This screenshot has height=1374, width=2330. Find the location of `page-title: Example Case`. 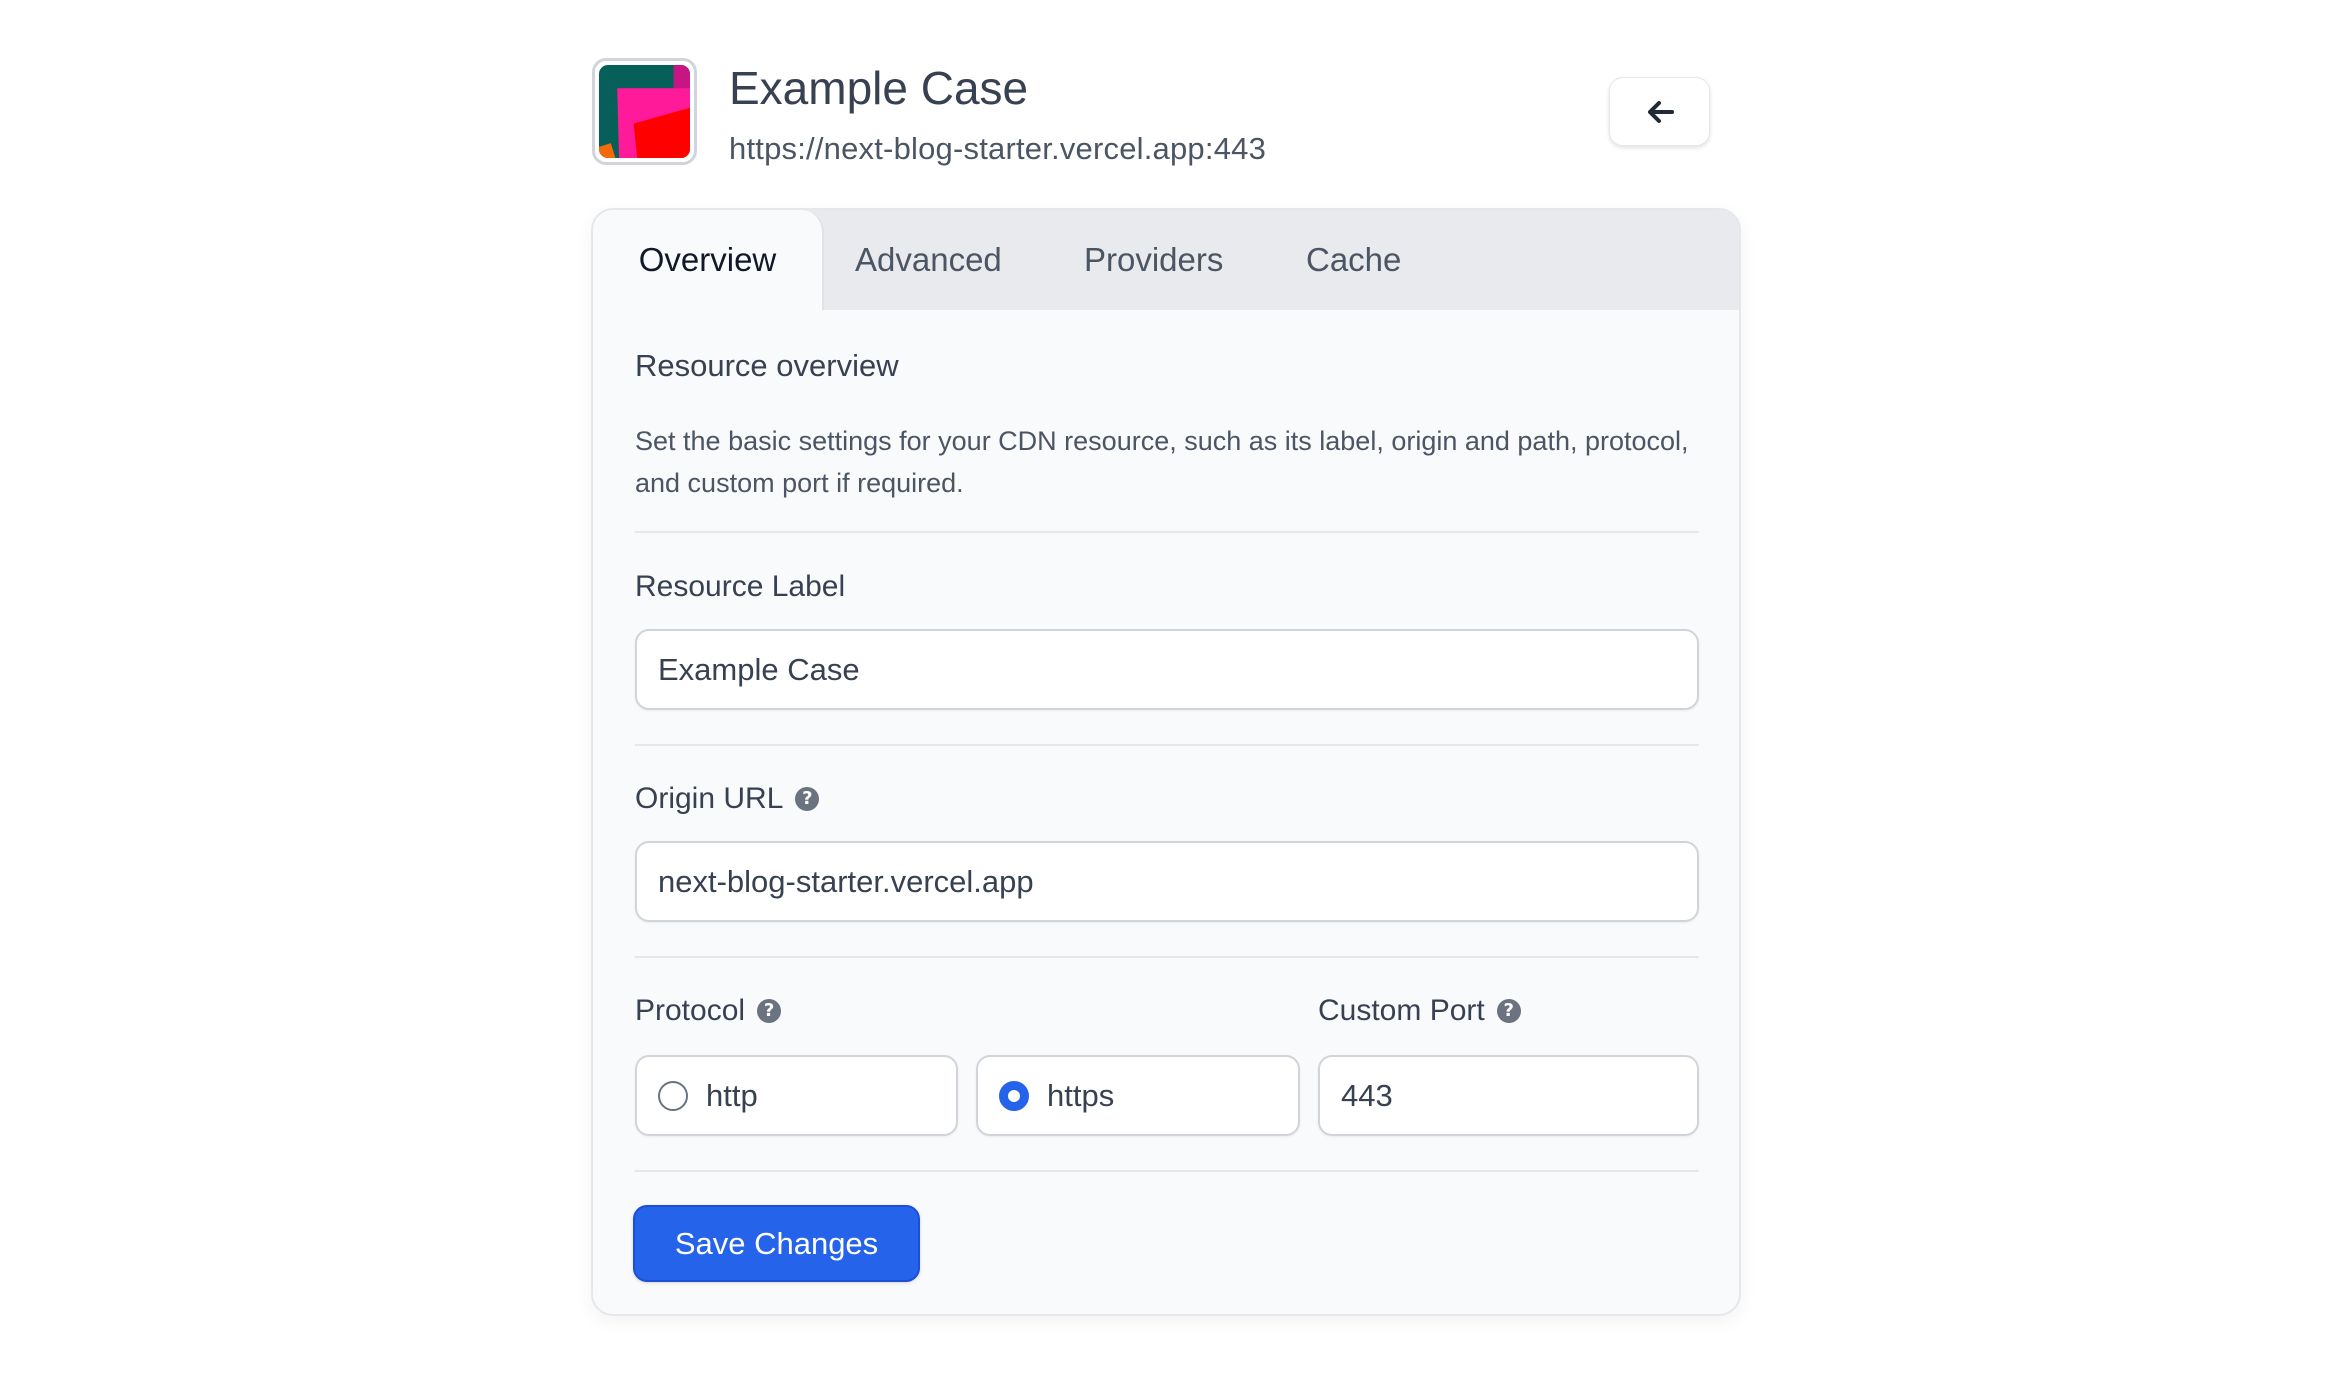

page-title: Example Case is located at coordinates (879, 88).